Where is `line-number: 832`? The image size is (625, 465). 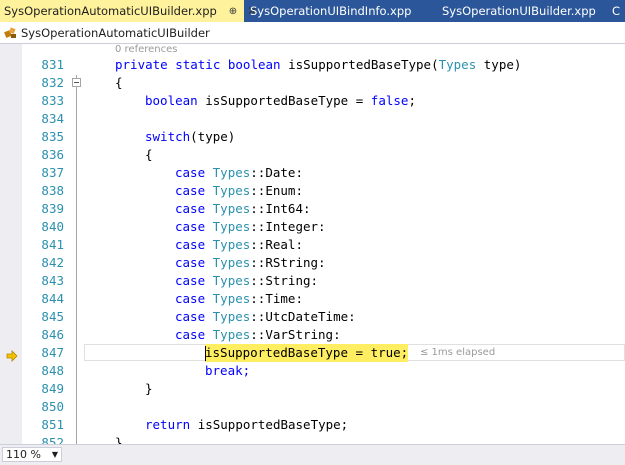 line-number: 832 is located at coordinates (52, 82).